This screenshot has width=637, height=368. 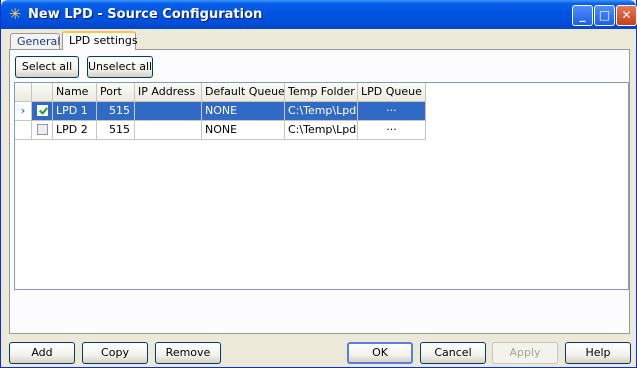 I want to click on remove-button: Remove, so click(x=188, y=353).